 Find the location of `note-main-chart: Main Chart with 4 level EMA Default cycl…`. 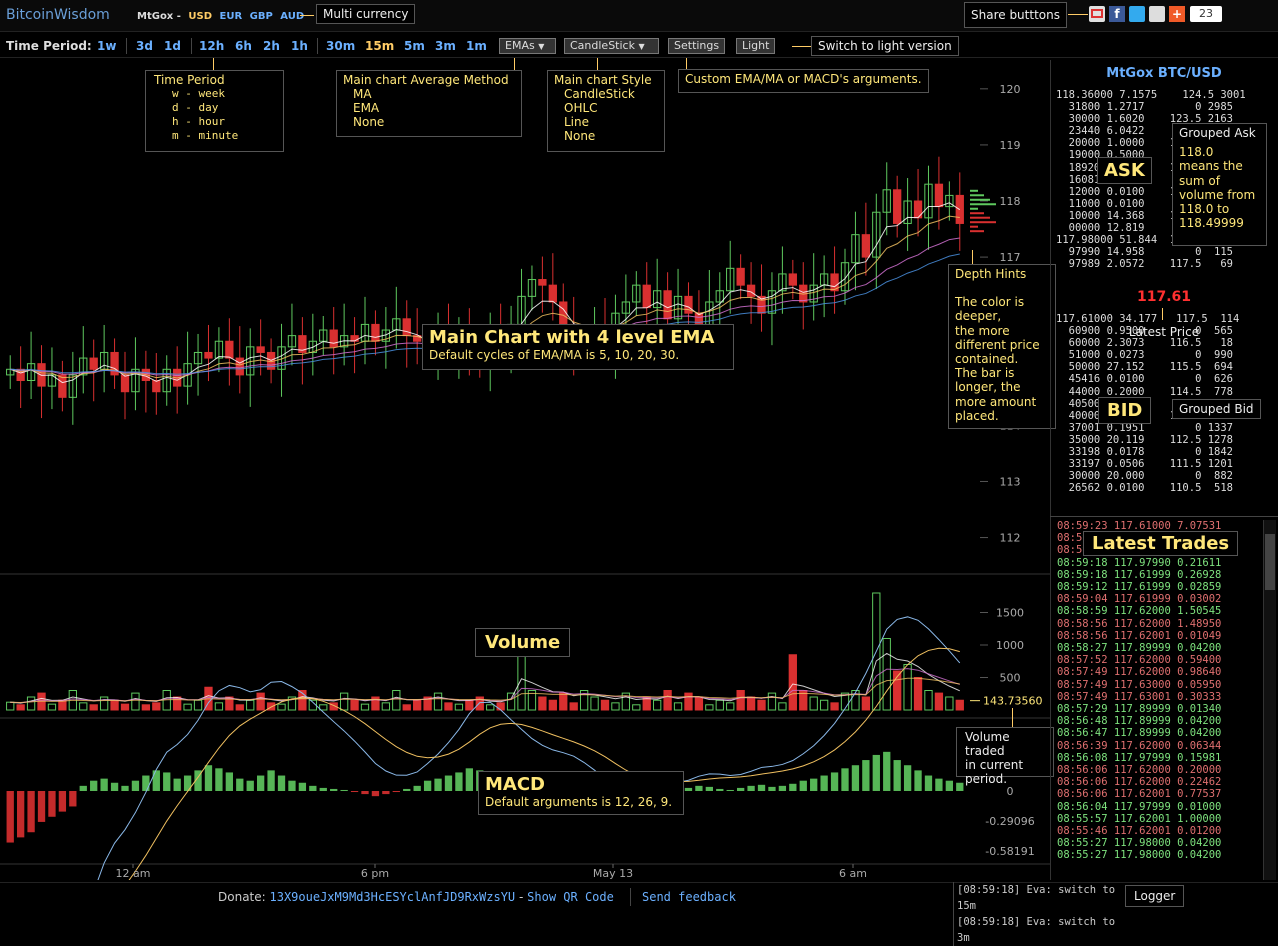

note-main-chart: Main Chart with 4 level EMA Default cycl… is located at coordinates (578, 347).